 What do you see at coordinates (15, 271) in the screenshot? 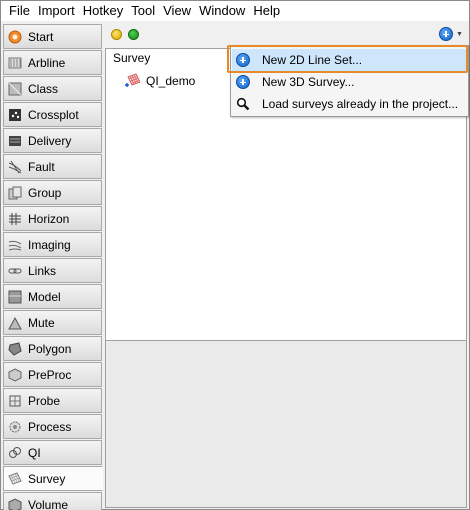
I see `links-icon` at bounding box center [15, 271].